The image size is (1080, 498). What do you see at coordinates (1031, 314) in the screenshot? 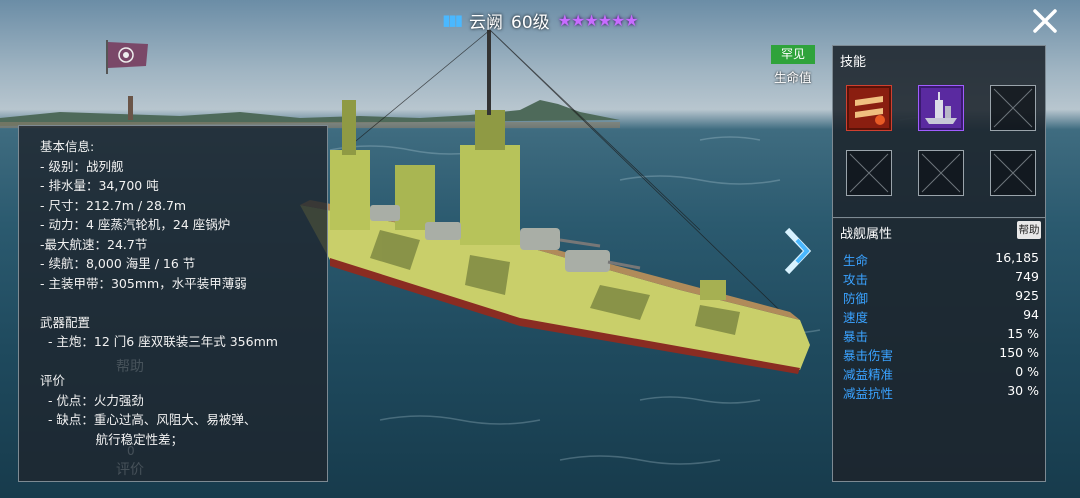
I see `stat-value: 94` at bounding box center [1031, 314].